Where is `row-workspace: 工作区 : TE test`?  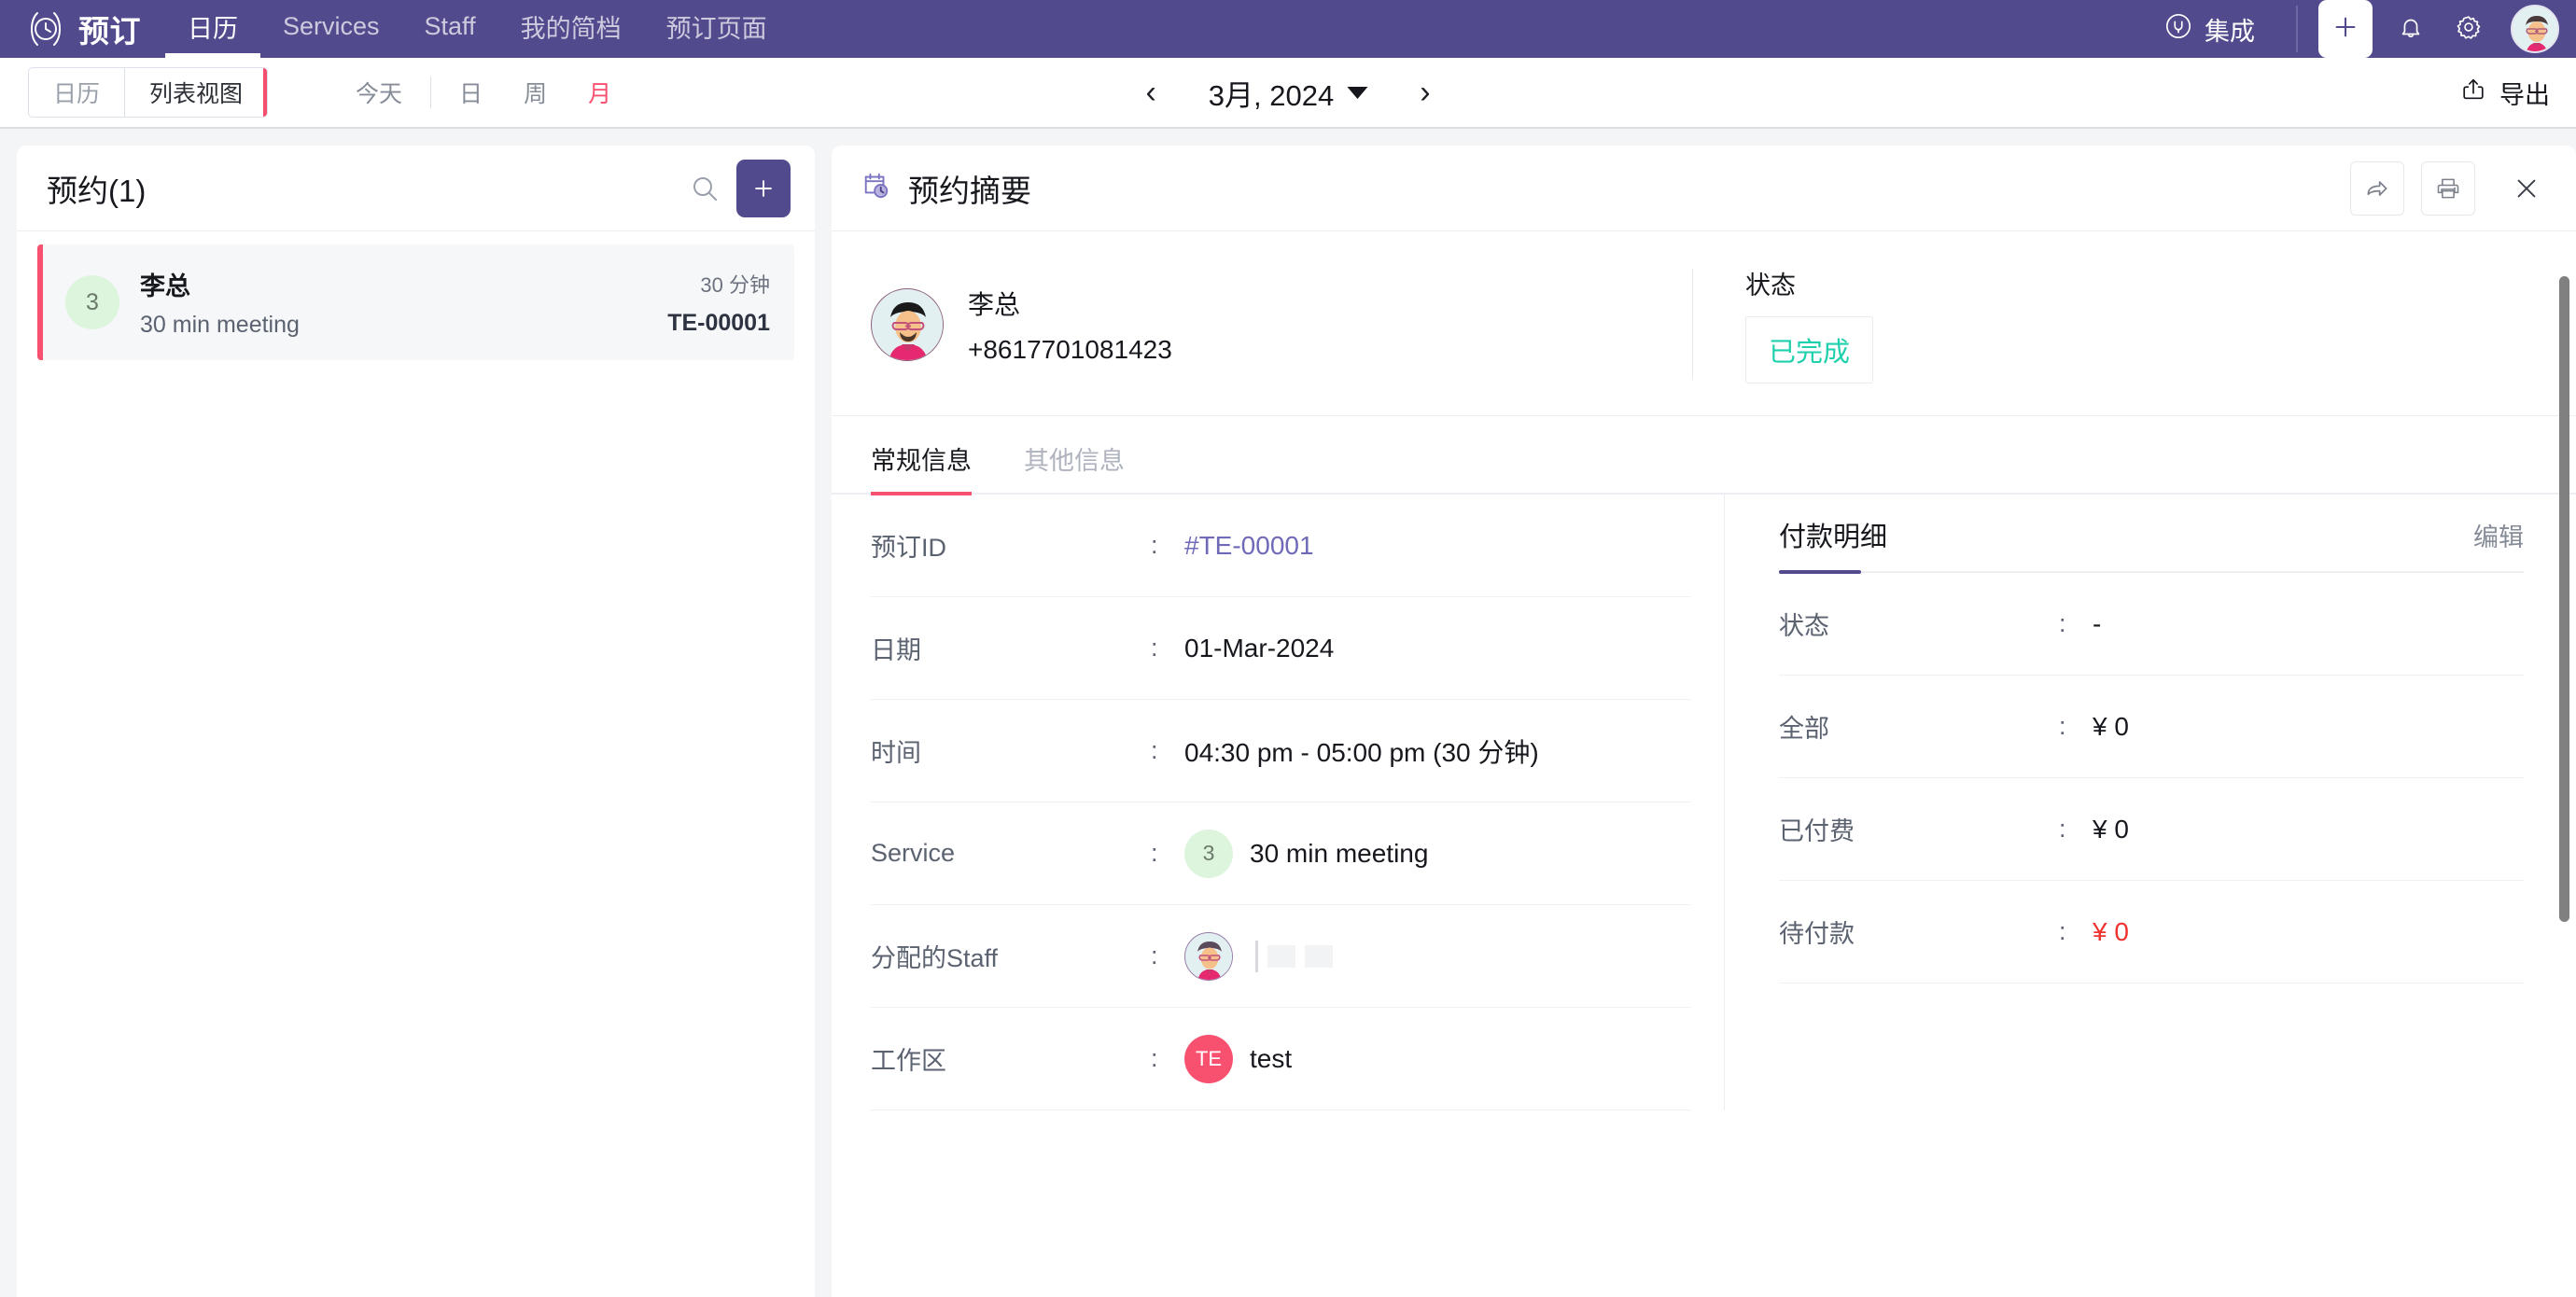
row-workspace: 工作区 : TE test is located at coordinates (1280, 1059).